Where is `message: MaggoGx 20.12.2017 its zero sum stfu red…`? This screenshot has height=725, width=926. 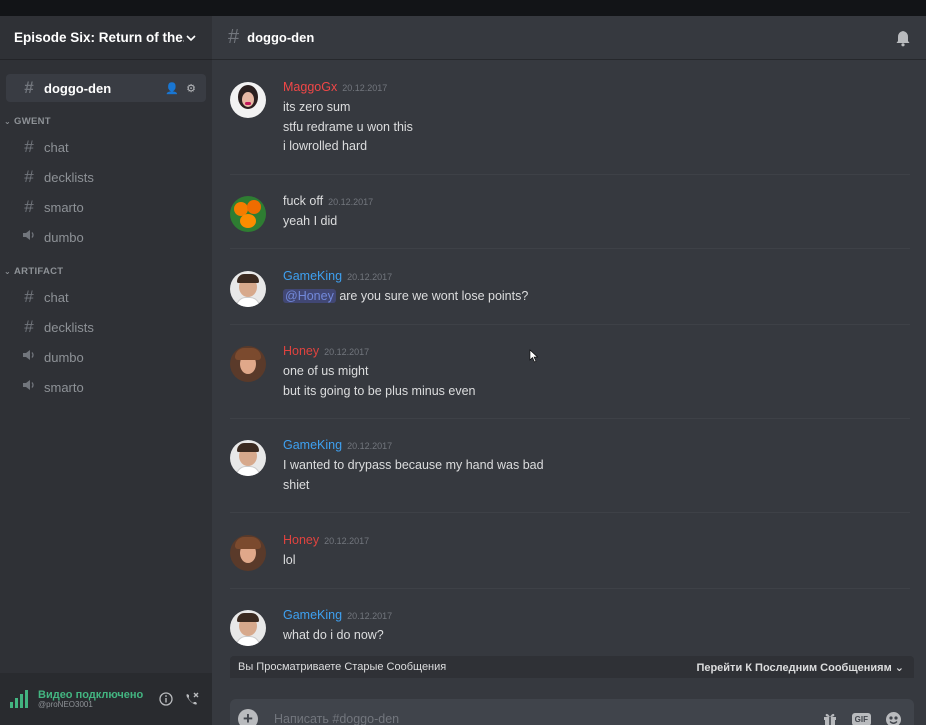
message: MaggoGx 20.12.2017 its zero sum stfu red… is located at coordinates (562, 118).